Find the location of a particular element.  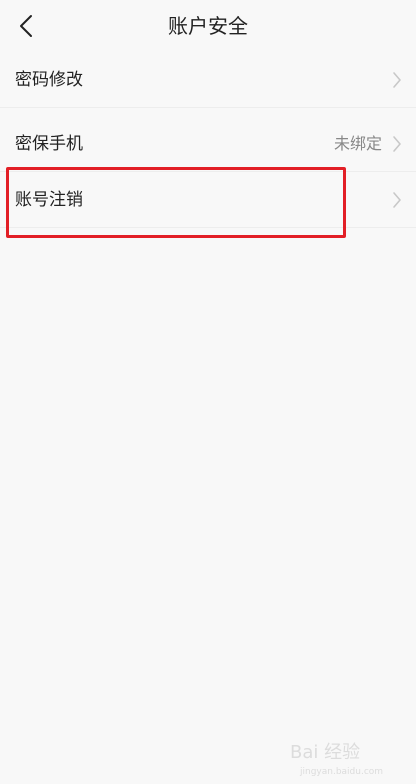

paw-logo-icon: Bai 经验 jingyan.baidu.com is located at coordinates (336, 759).